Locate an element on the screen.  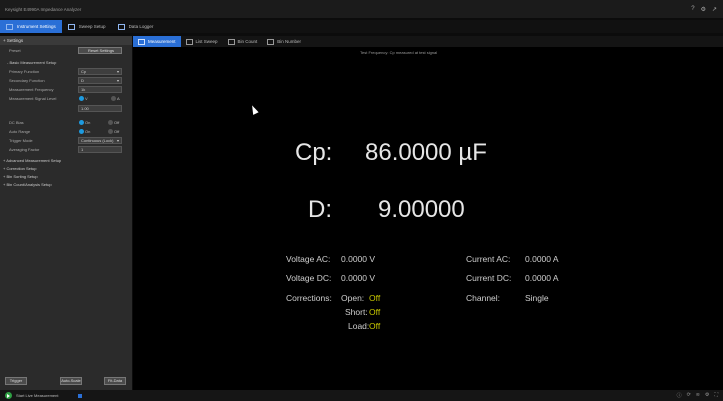
short-label: Short: is located at coordinates (356, 312).